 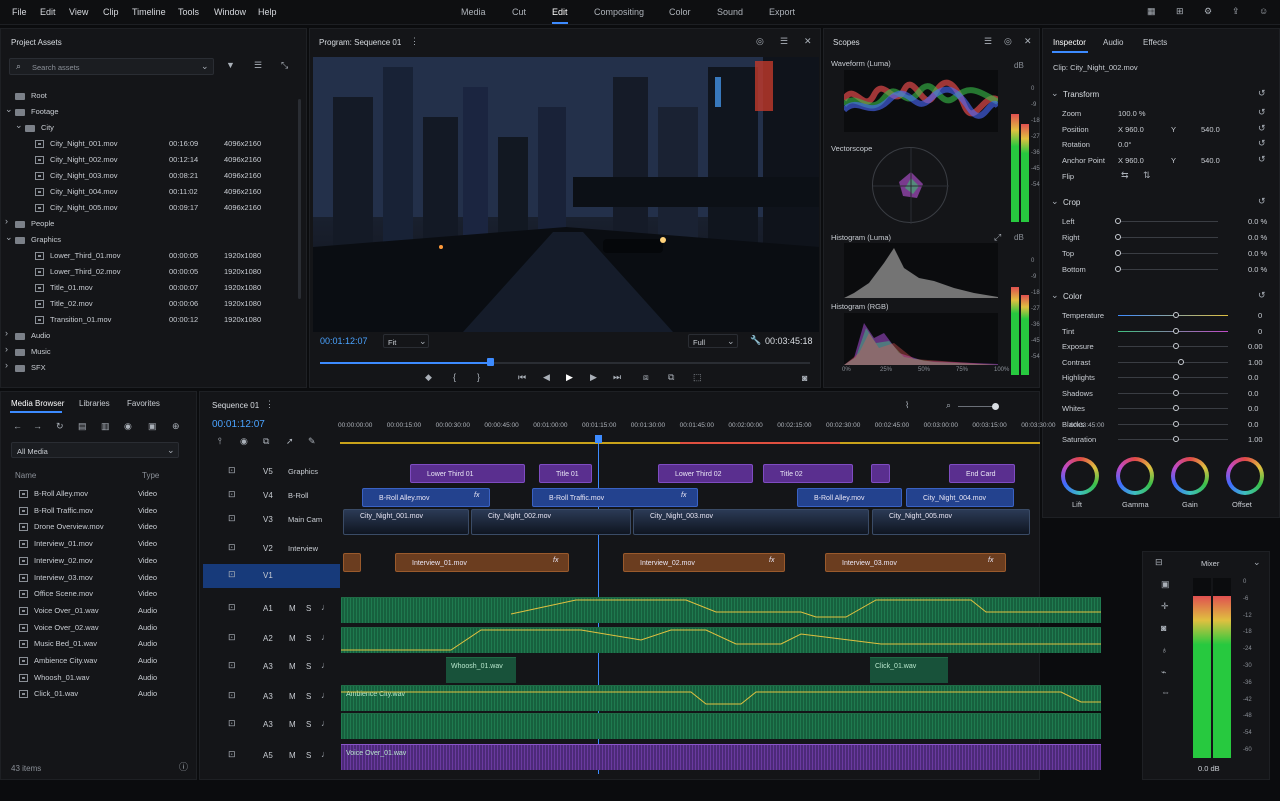 What do you see at coordinates (1255, 439) in the screenshot?
I see `saturation-value: 1.00` at bounding box center [1255, 439].